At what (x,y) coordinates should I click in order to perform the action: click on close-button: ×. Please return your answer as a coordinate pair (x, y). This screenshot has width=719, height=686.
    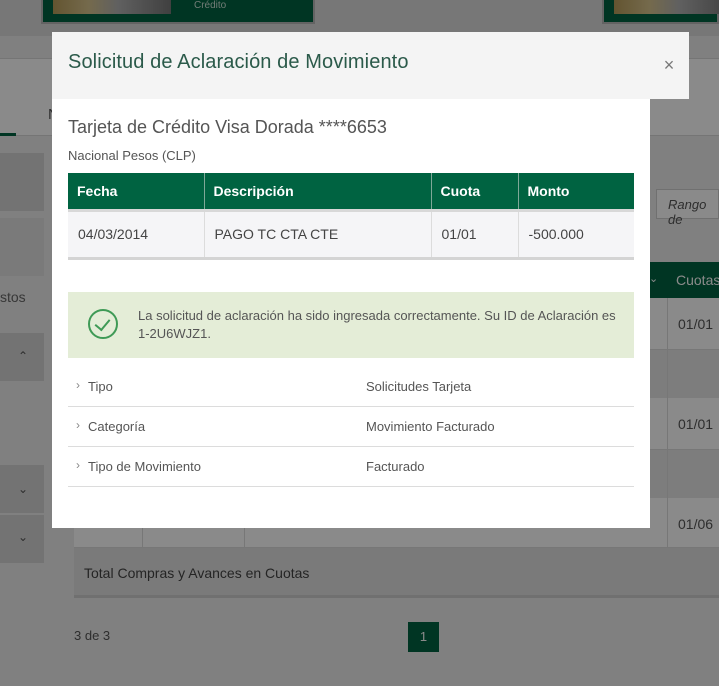
    Looking at the image, I should click on (669, 65).